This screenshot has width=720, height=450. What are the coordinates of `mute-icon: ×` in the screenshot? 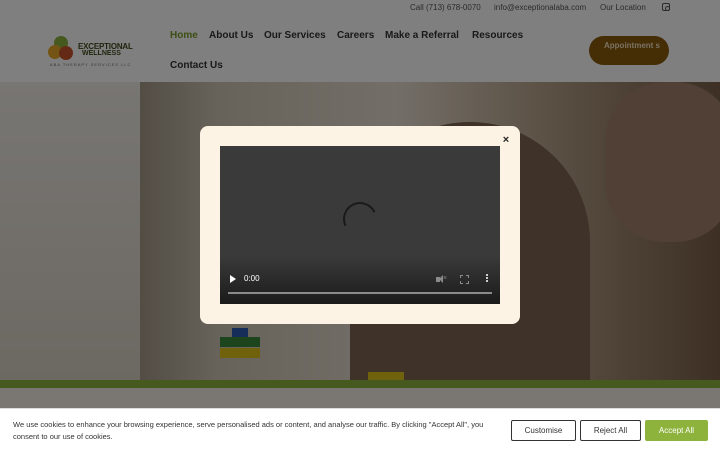 It's located at (441, 279).